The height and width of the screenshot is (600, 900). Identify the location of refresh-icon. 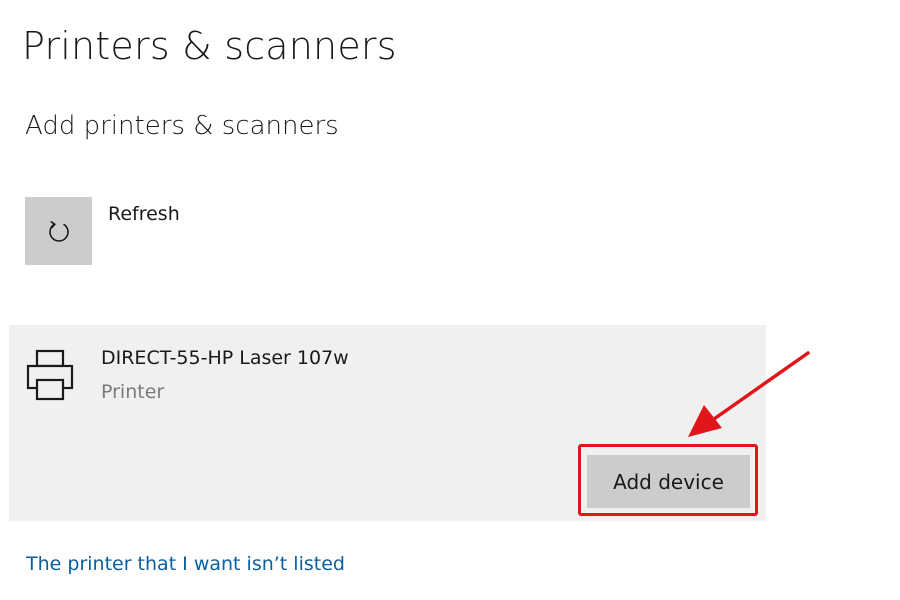
(58, 231).